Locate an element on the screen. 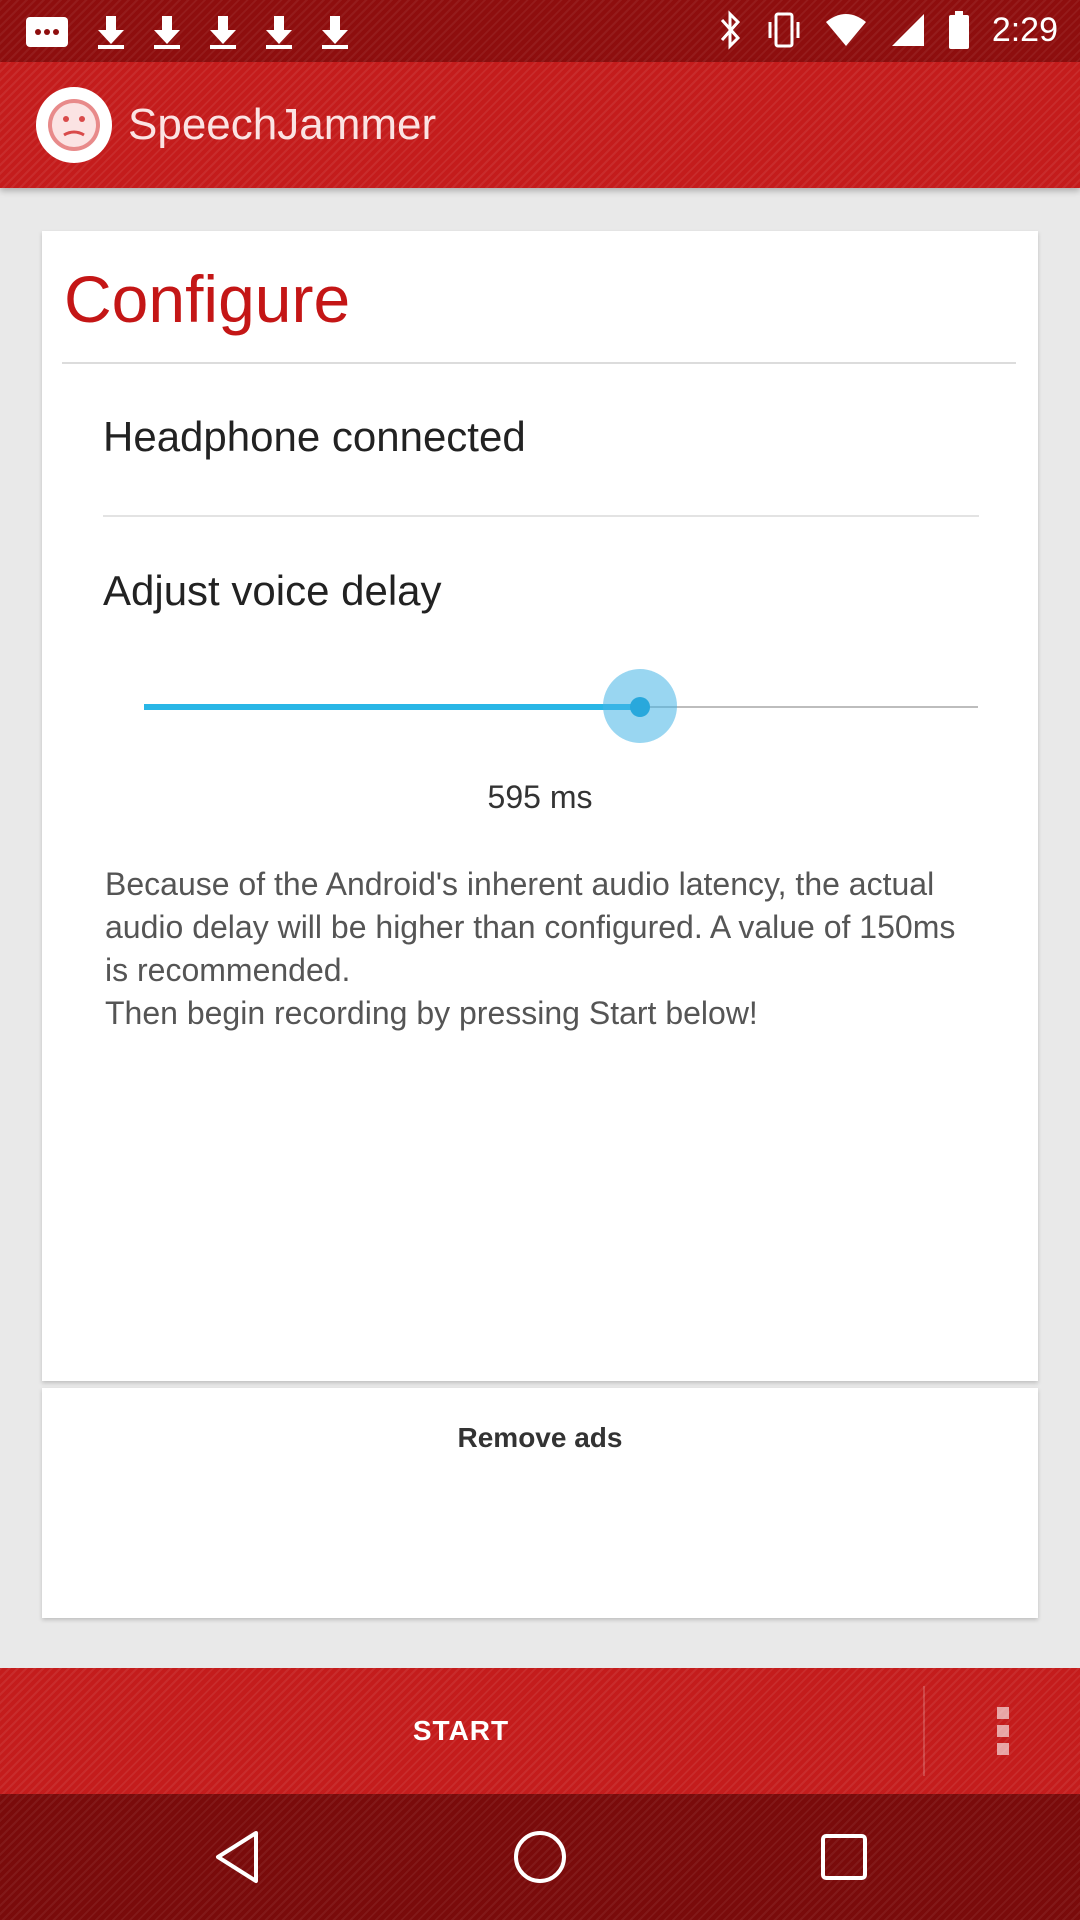 The width and height of the screenshot is (1080, 1920). home-icon is located at coordinates (540, 1857).